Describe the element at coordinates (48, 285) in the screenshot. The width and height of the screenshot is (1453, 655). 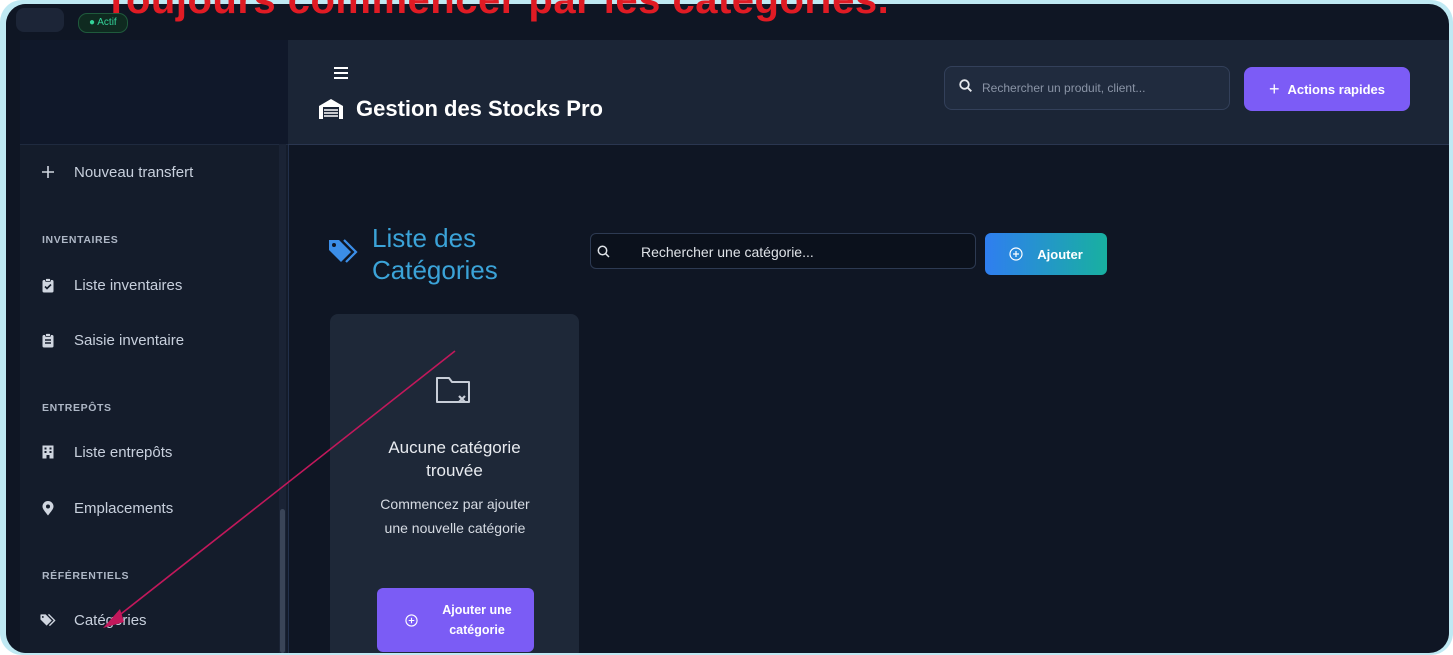
I see `clipboard-check-icon` at that location.